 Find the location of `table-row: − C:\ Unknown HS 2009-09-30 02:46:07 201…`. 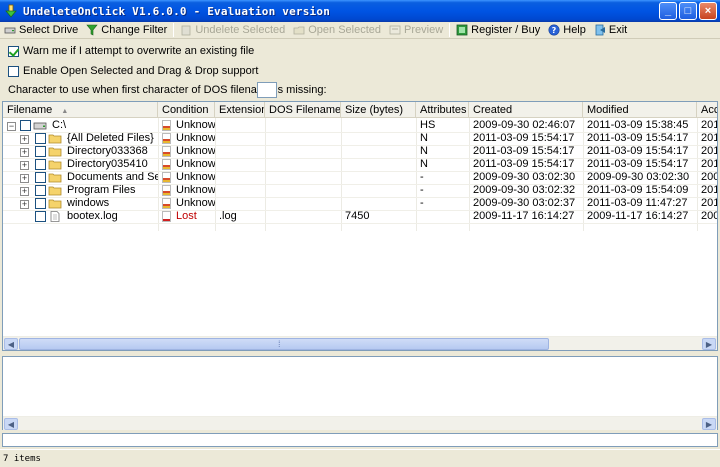

table-row: − C:\ Unknown HS 2009-09-30 02:46:07 201… is located at coordinates (360, 125).